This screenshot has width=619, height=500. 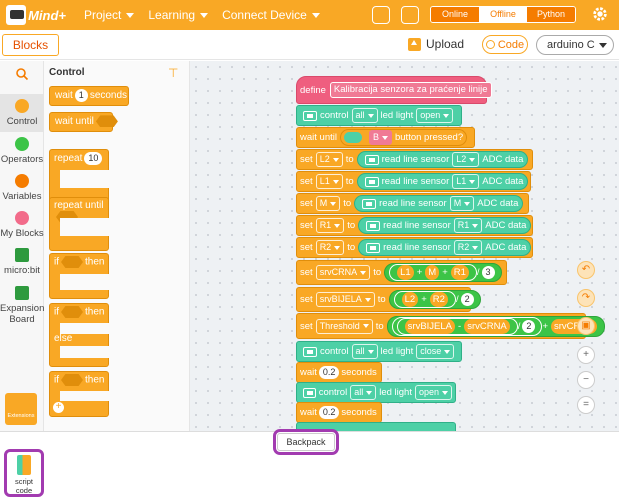 I want to click on variable-reporter: M, so click(x=432, y=272).